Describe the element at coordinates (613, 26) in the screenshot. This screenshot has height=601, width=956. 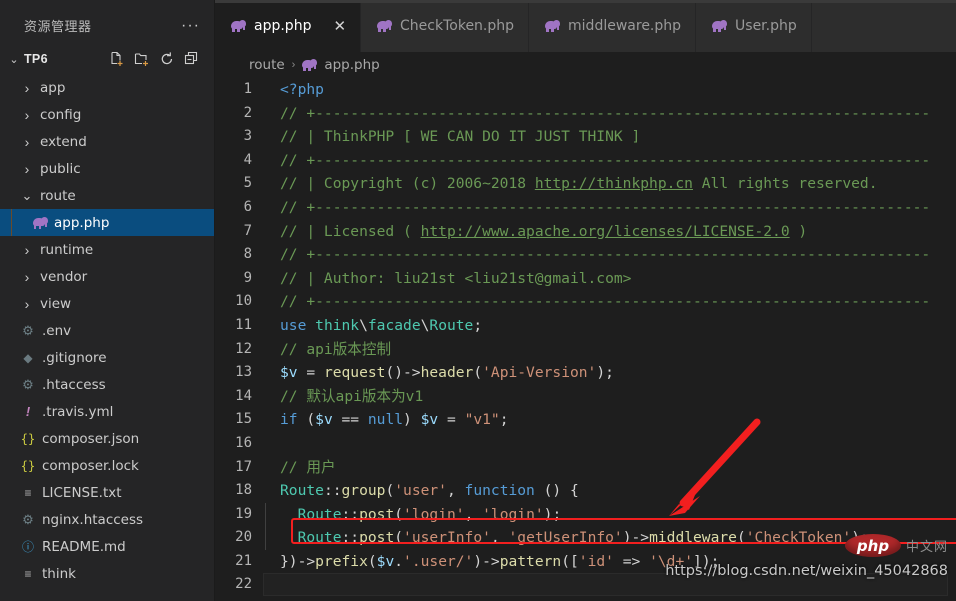
I see `tab-middleware-php: middleware.php` at that location.